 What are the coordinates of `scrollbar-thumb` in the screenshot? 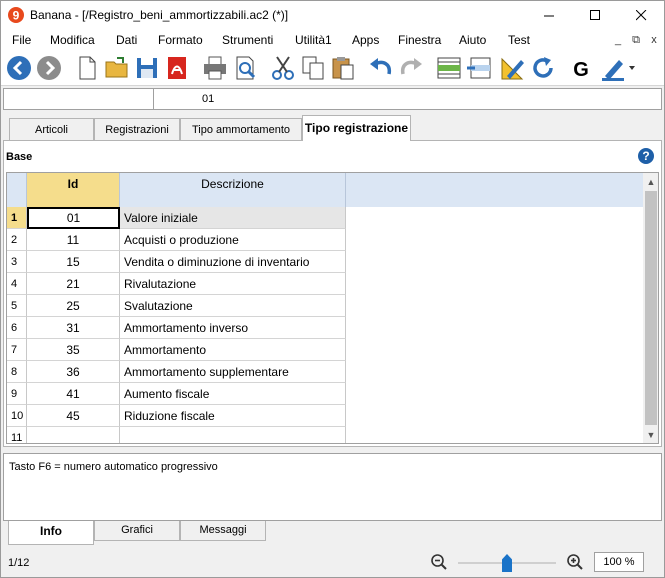 It's located at (651, 308).